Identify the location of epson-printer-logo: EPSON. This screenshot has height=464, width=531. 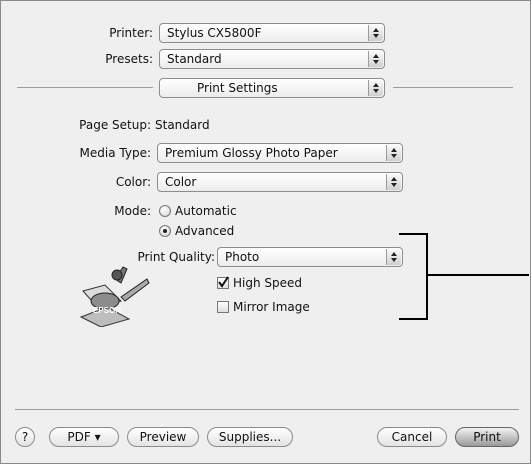
(115, 294).